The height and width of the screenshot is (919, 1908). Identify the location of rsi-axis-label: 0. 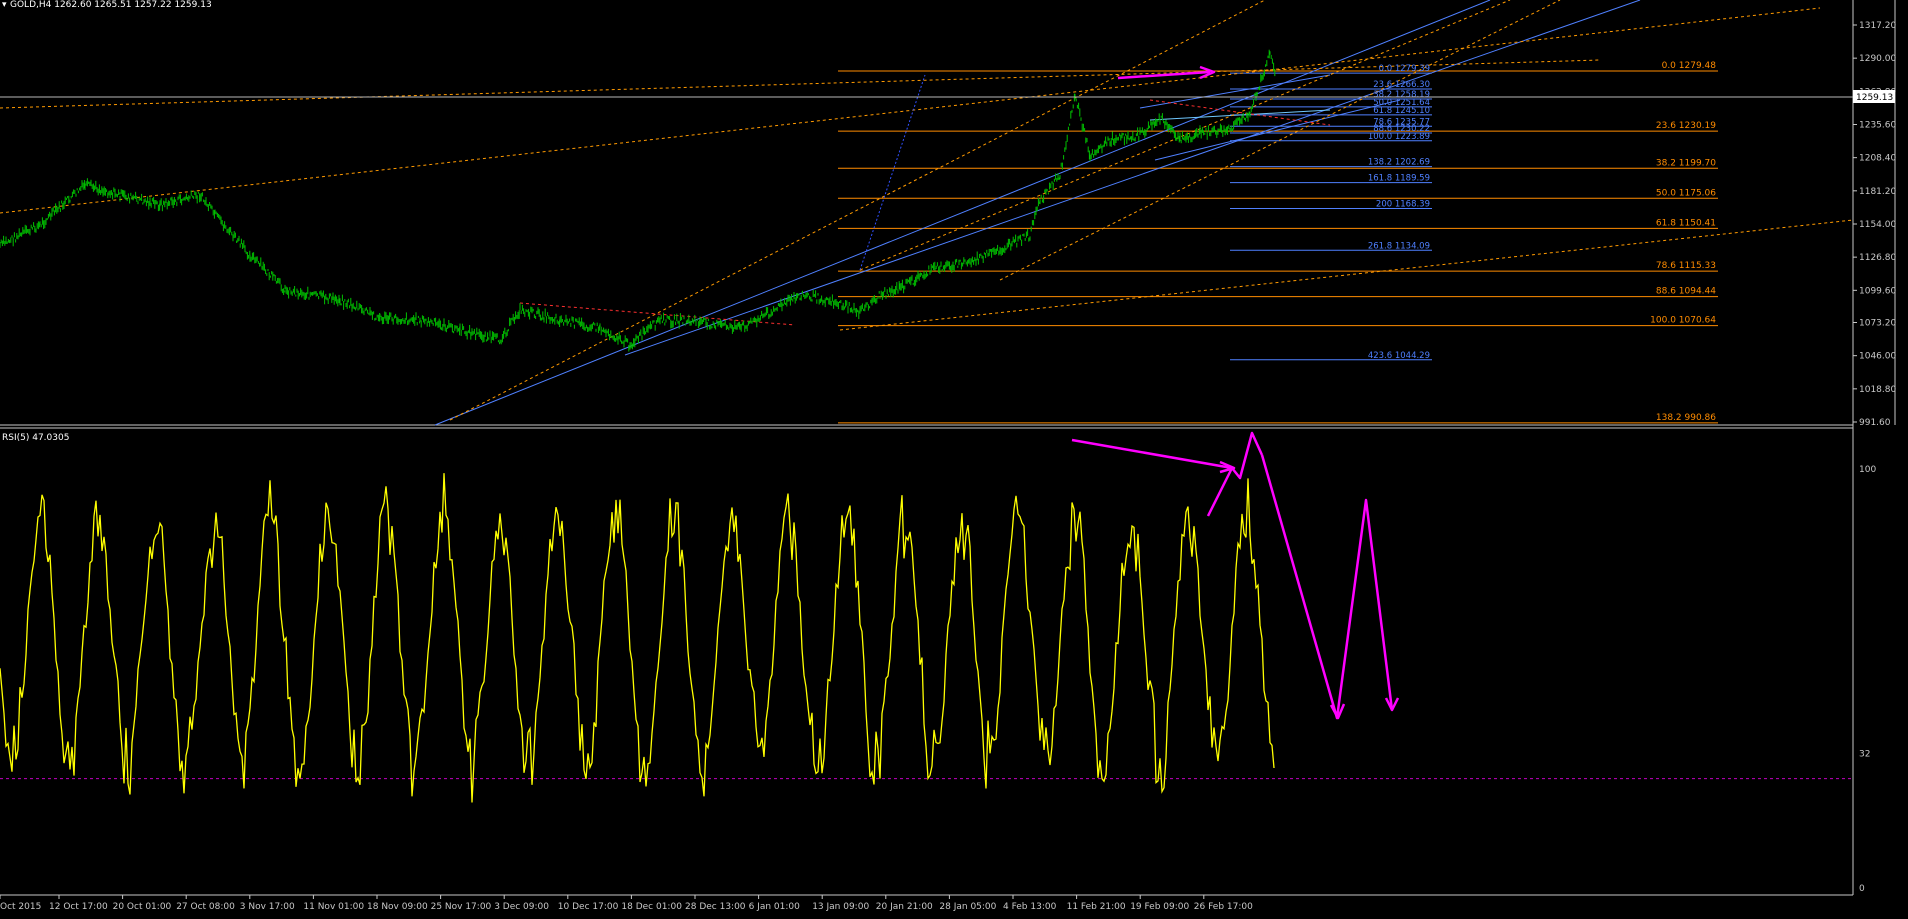
(1862, 889).